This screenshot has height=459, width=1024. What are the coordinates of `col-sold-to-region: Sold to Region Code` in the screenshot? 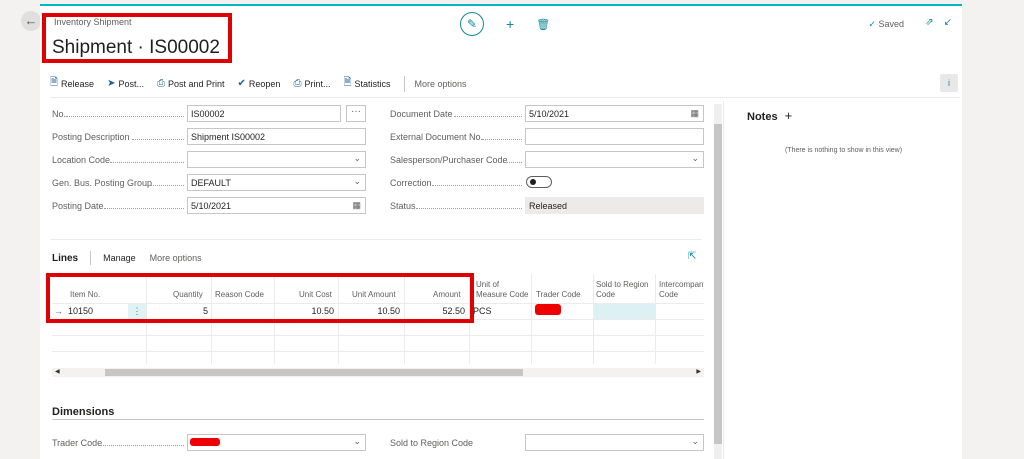 It's located at (622, 290).